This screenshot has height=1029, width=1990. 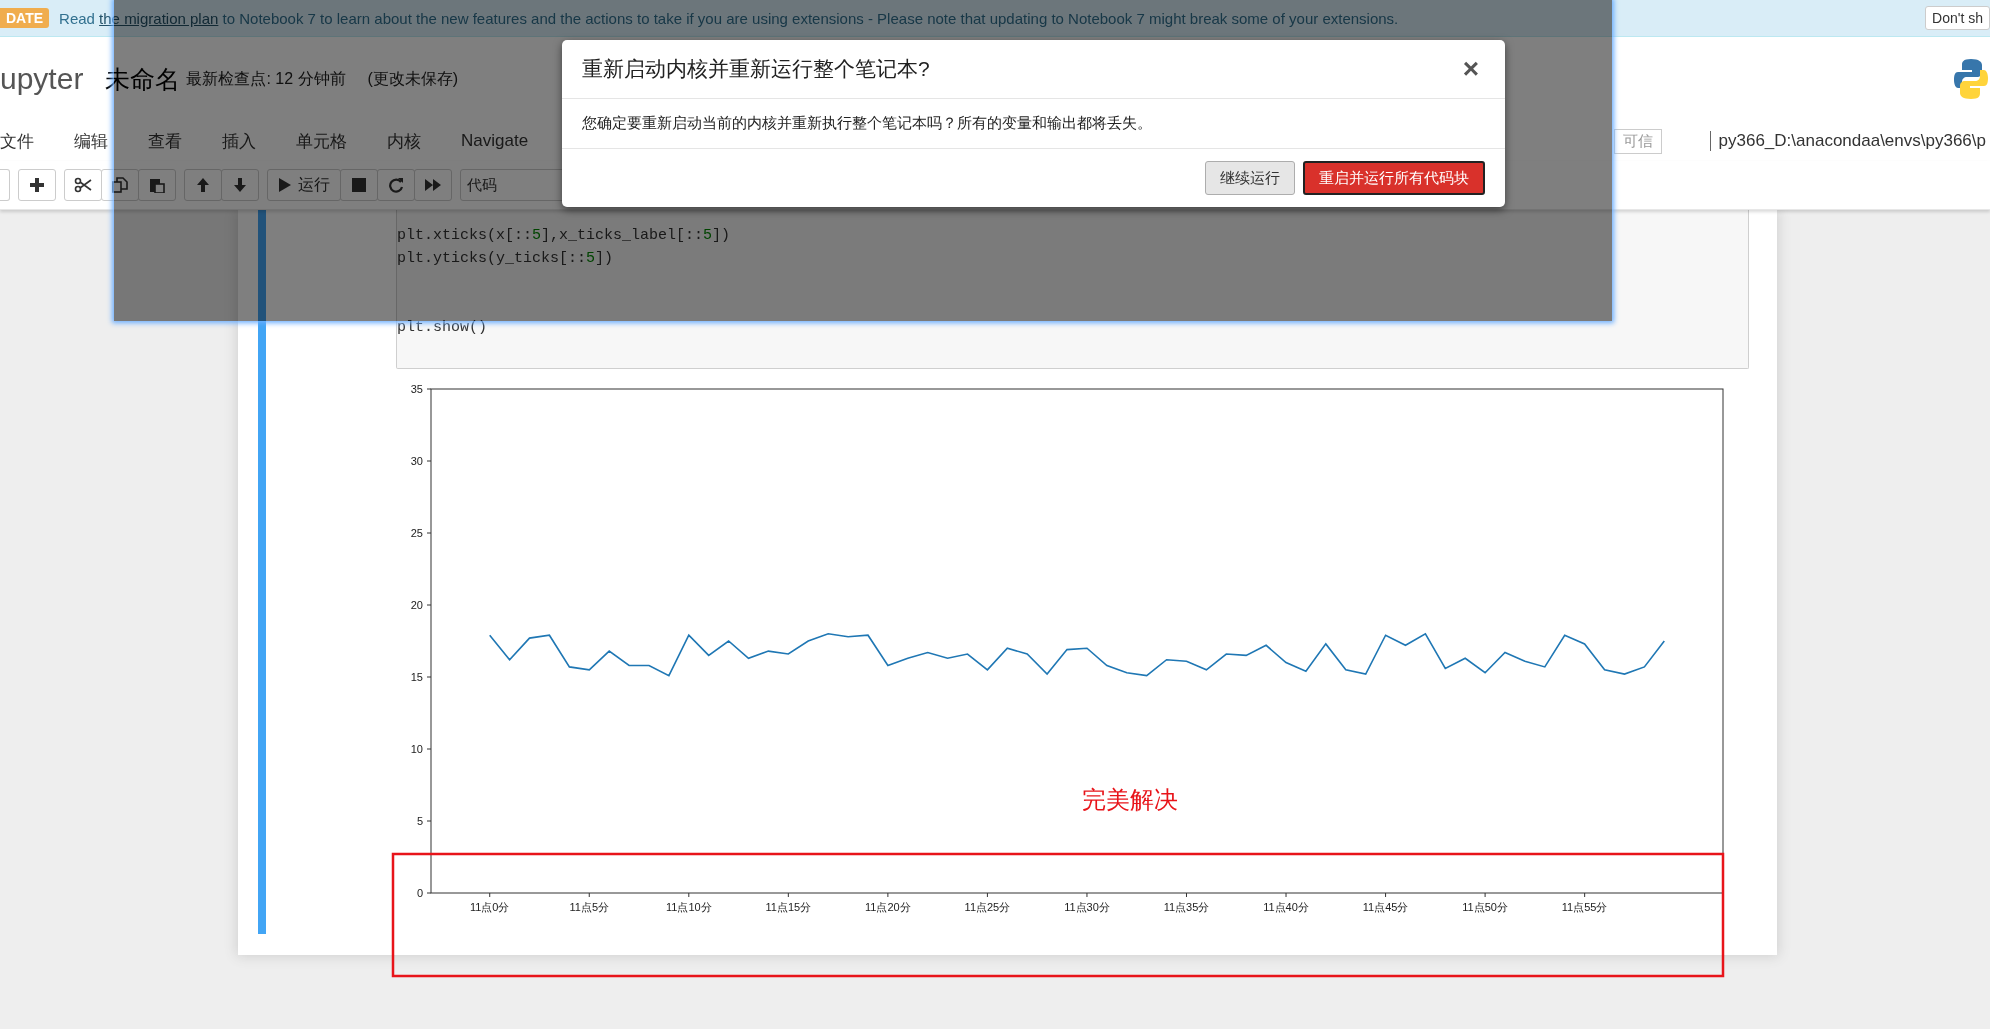 I want to click on kernel-name: py366_D:\anacondaa\envs\py366\p, so click(x=1847, y=141).